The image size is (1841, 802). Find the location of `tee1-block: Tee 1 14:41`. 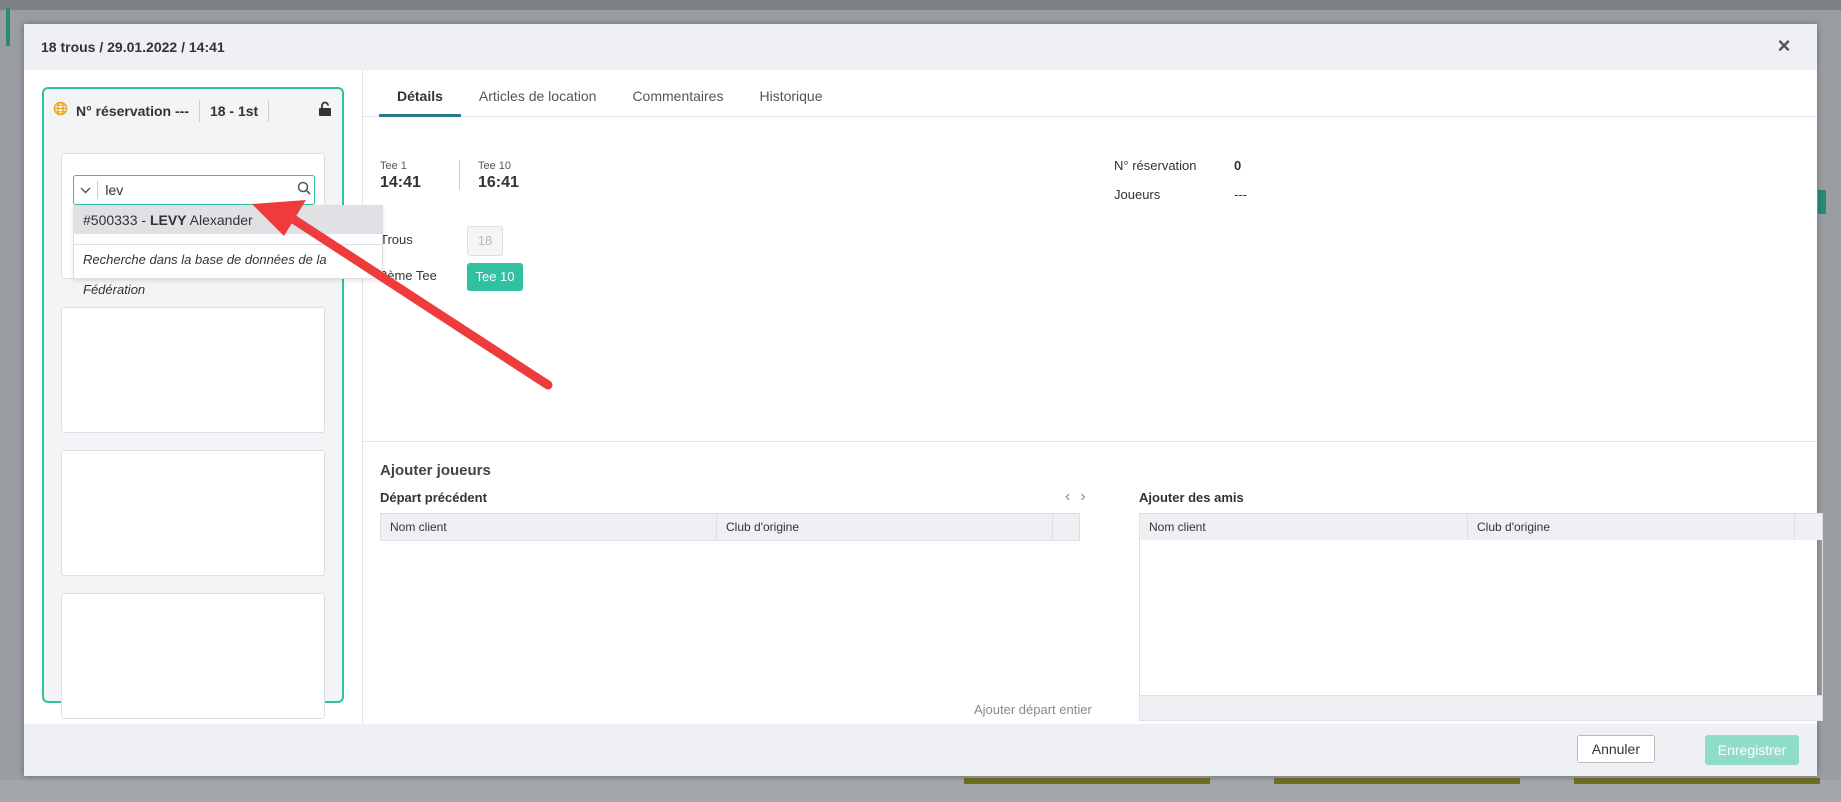

tee1-block: Tee 1 14:41 is located at coordinates (400, 176).